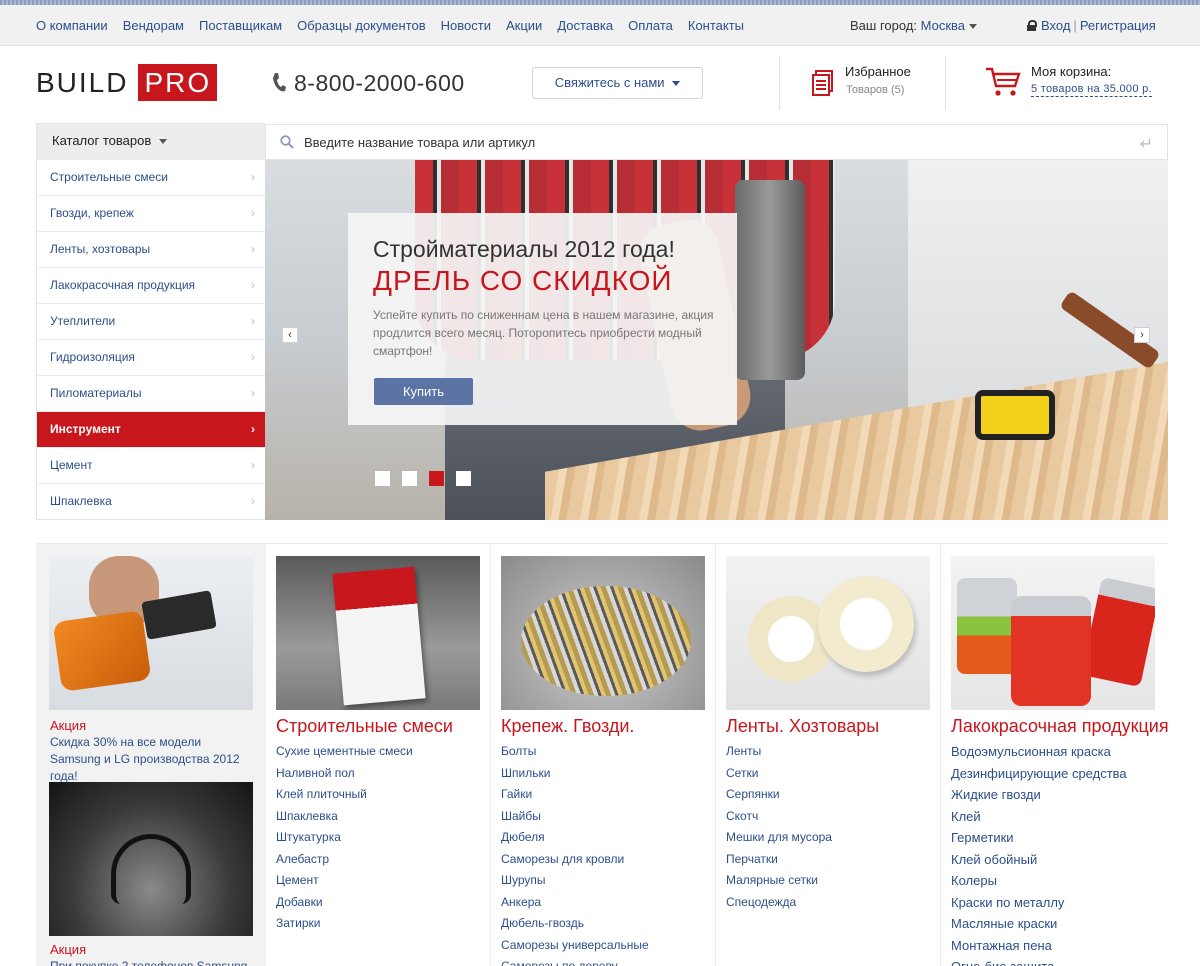 The height and width of the screenshot is (966, 1200). What do you see at coordinates (1053, 633) in the screenshot?
I see `category-image-paint` at bounding box center [1053, 633].